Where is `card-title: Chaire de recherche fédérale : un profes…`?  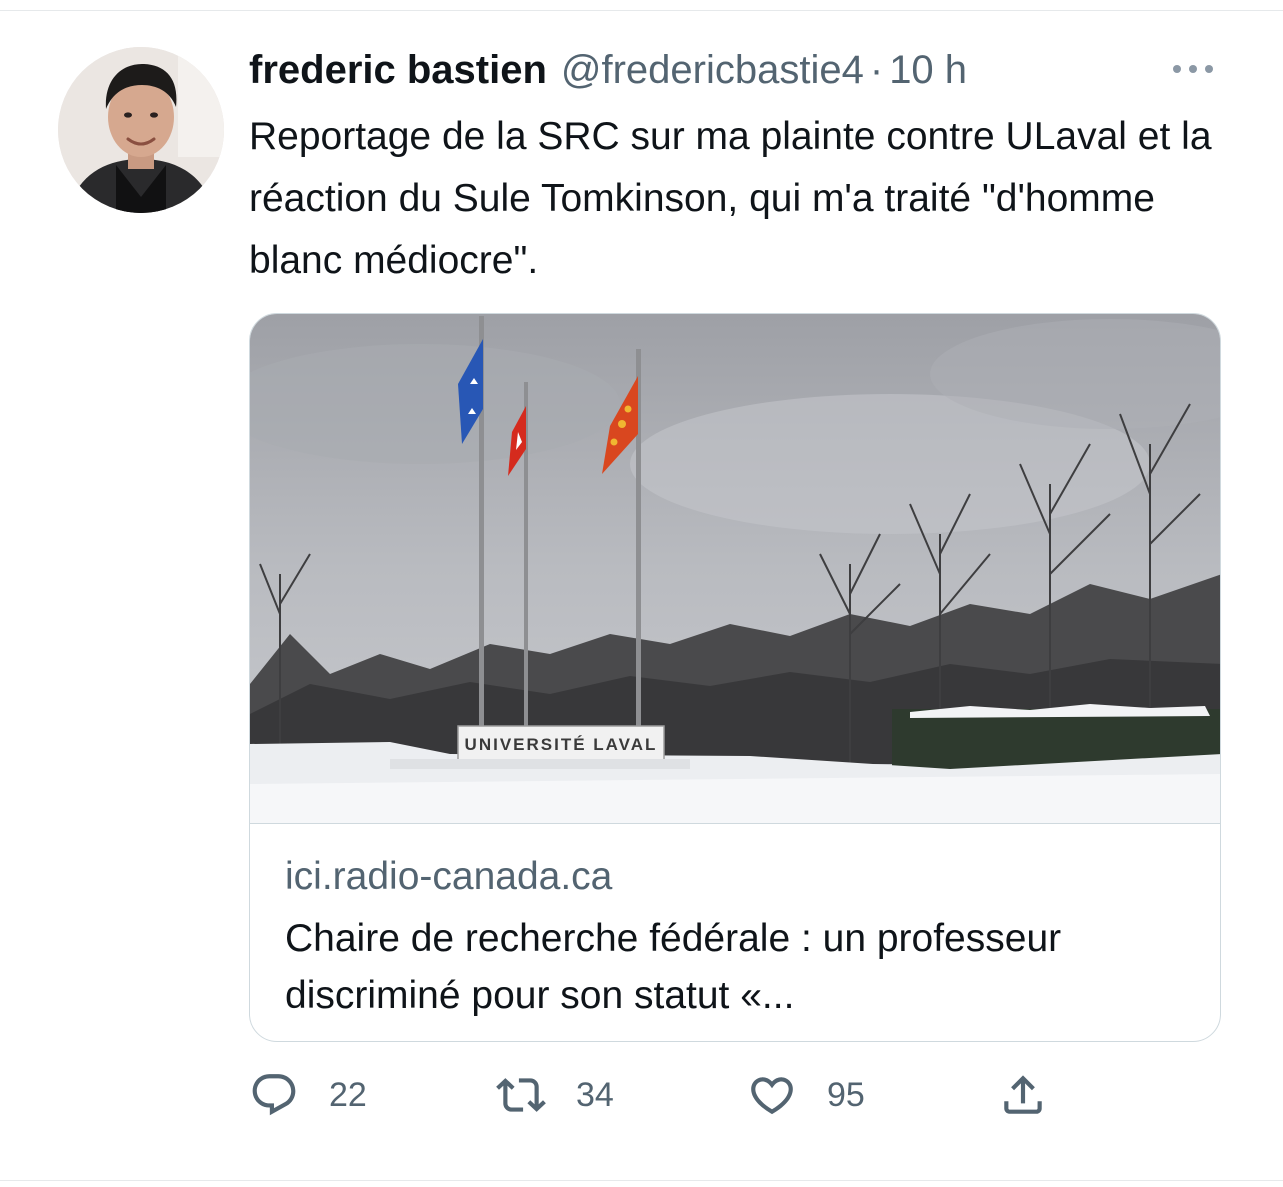
card-title: Chaire de recherche fédérale : un profes… is located at coordinates (673, 967).